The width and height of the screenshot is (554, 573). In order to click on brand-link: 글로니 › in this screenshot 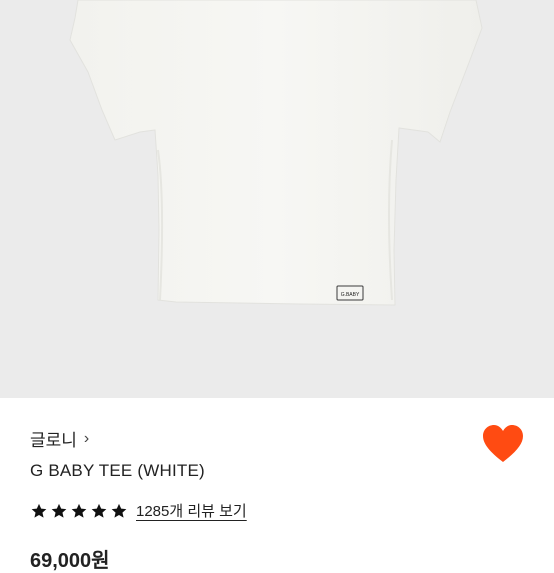, I will do `click(59, 438)`.